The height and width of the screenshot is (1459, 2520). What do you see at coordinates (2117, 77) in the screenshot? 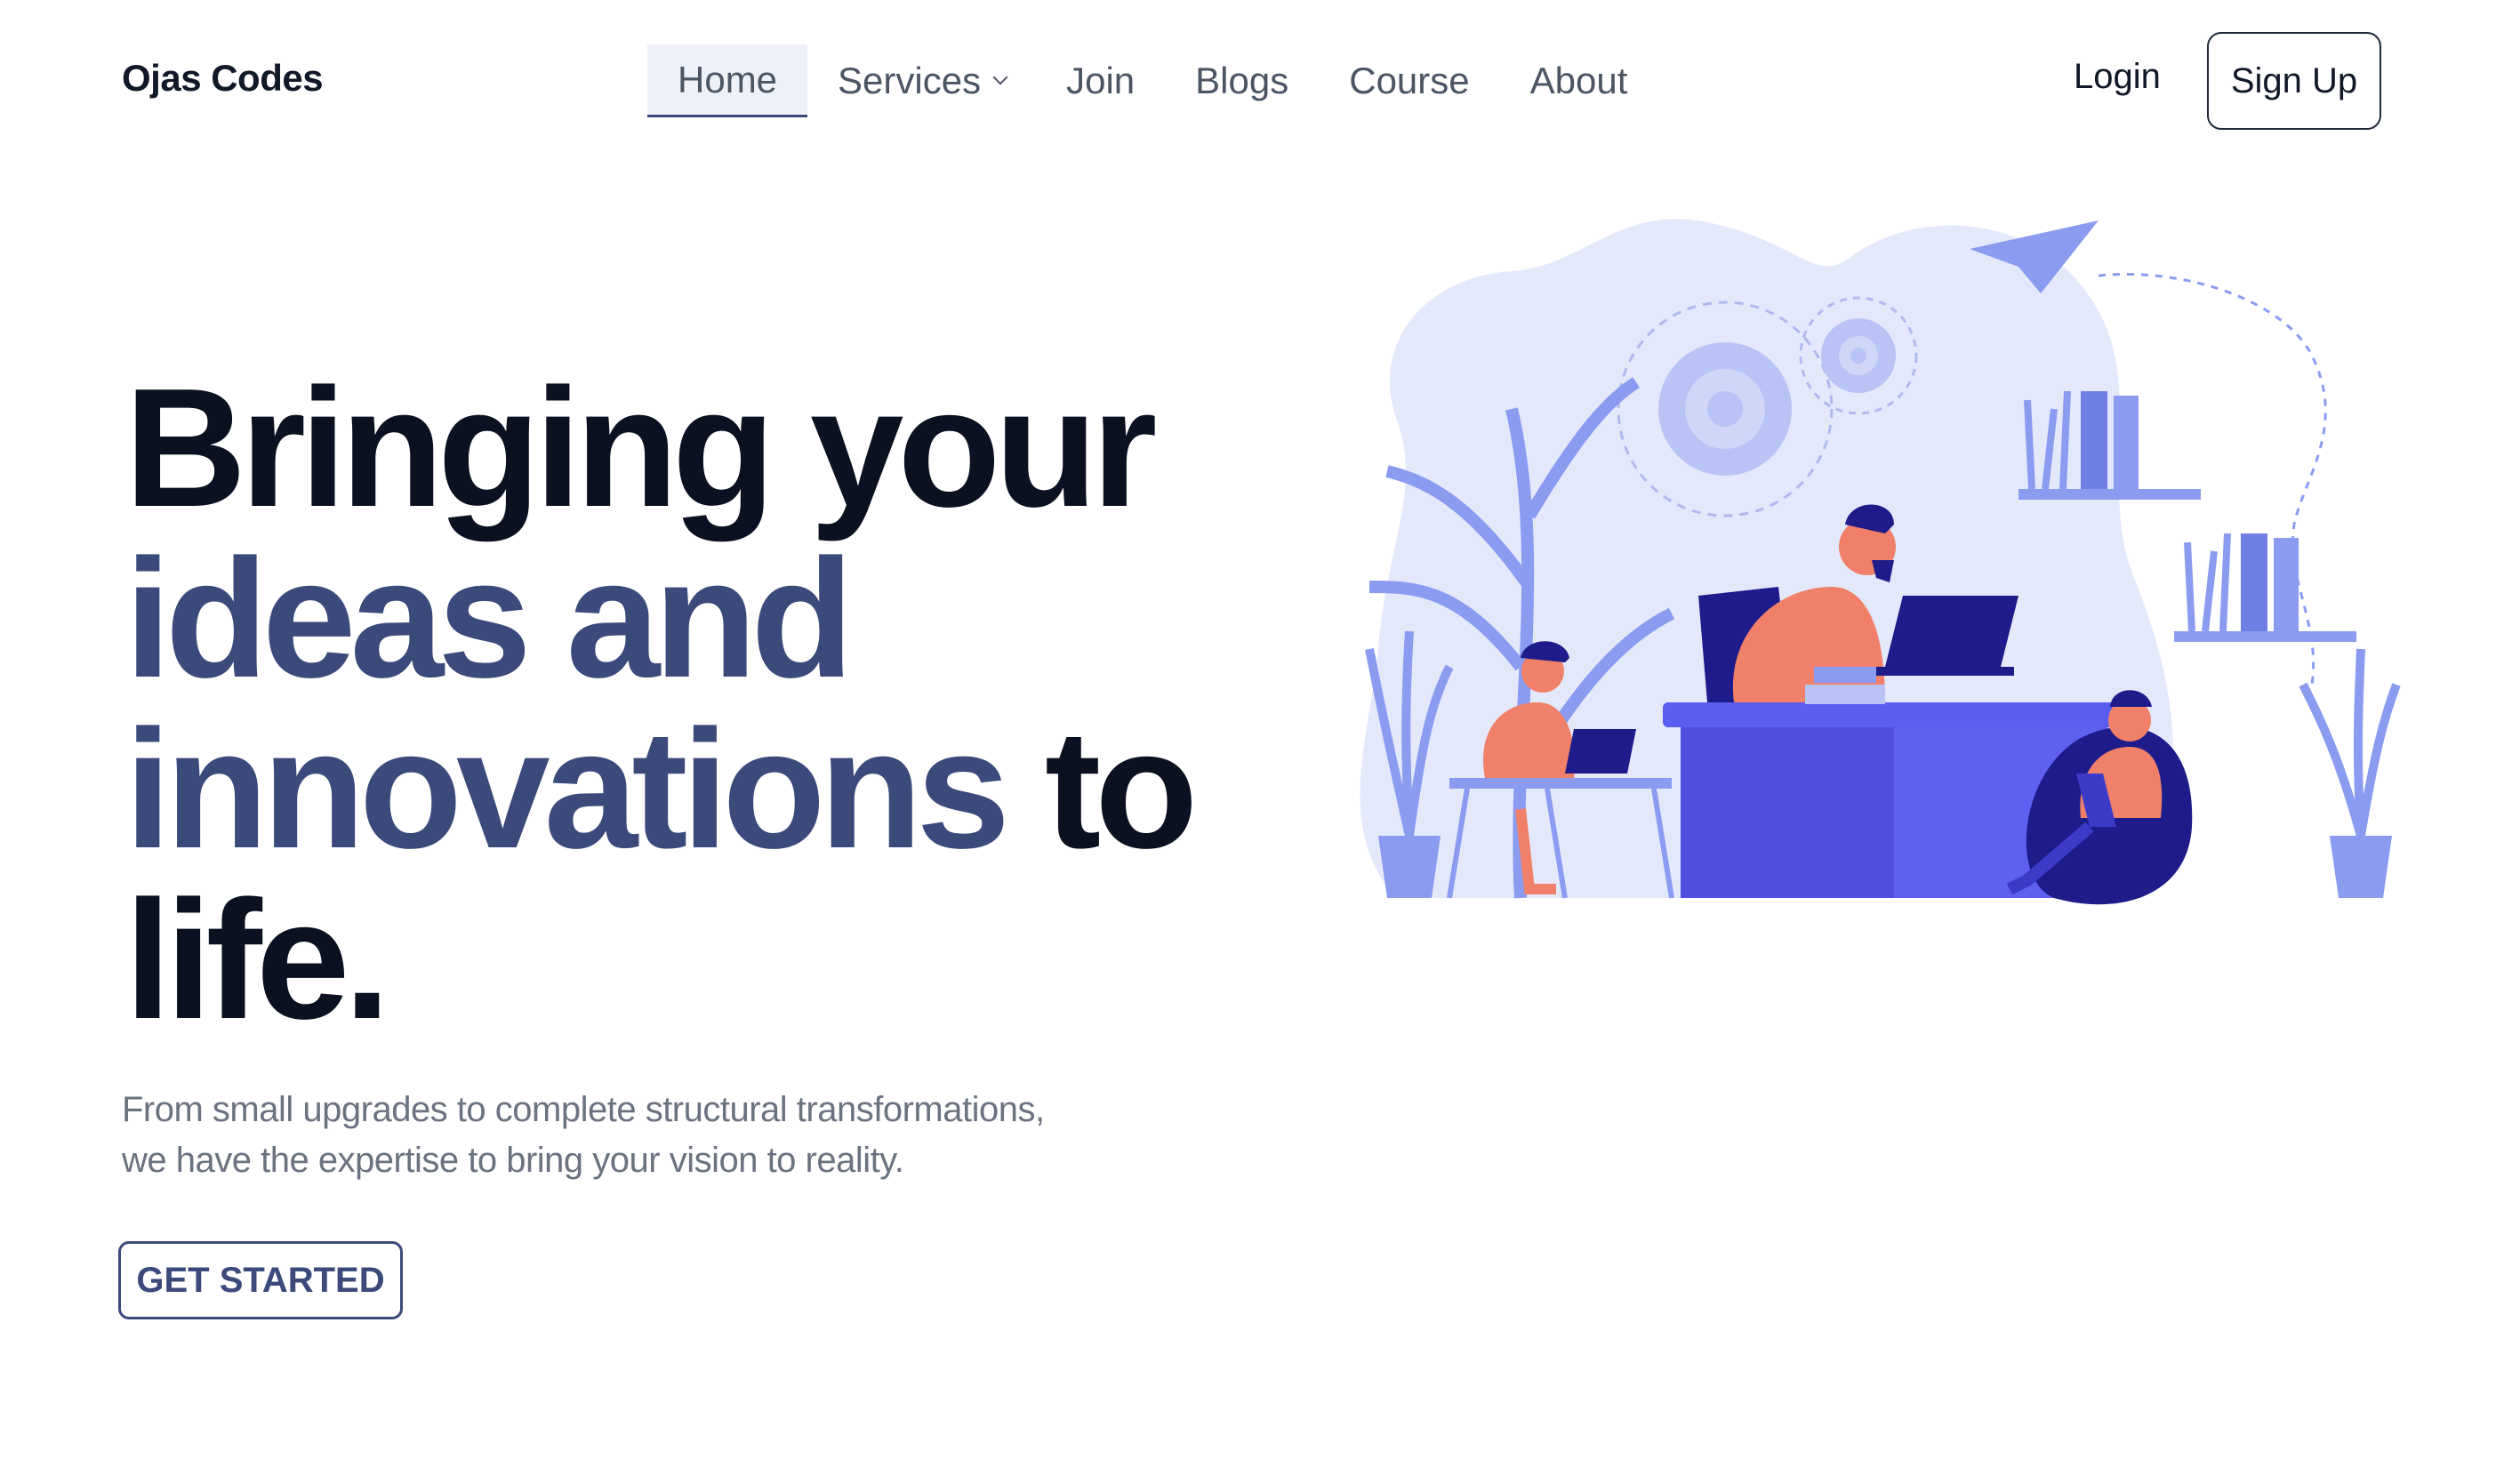
I see `login-link: Login` at bounding box center [2117, 77].